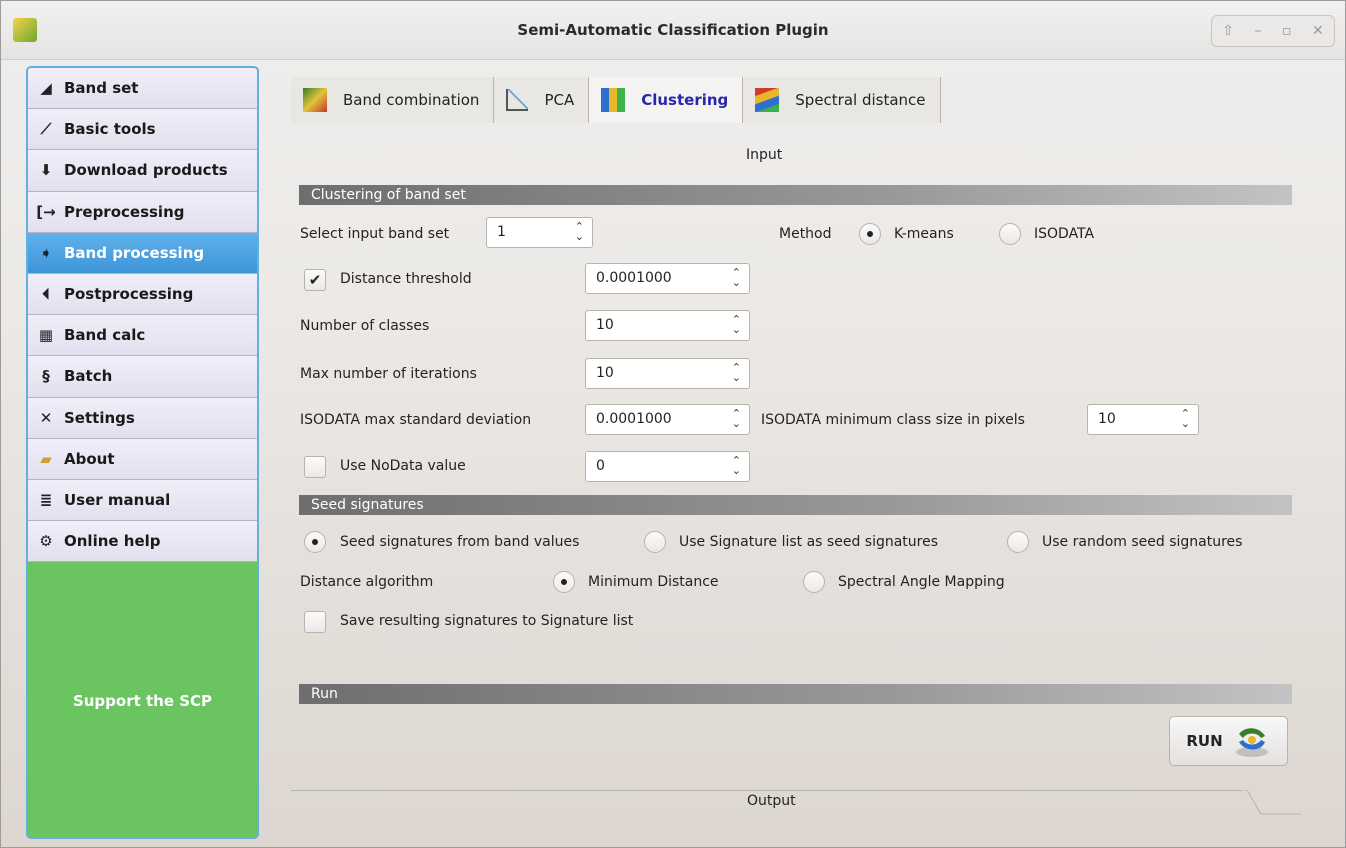 The height and width of the screenshot is (848, 1346). What do you see at coordinates (795, 505) in the screenshot?
I see `seed-signatures-section-header: Seed signatures` at bounding box center [795, 505].